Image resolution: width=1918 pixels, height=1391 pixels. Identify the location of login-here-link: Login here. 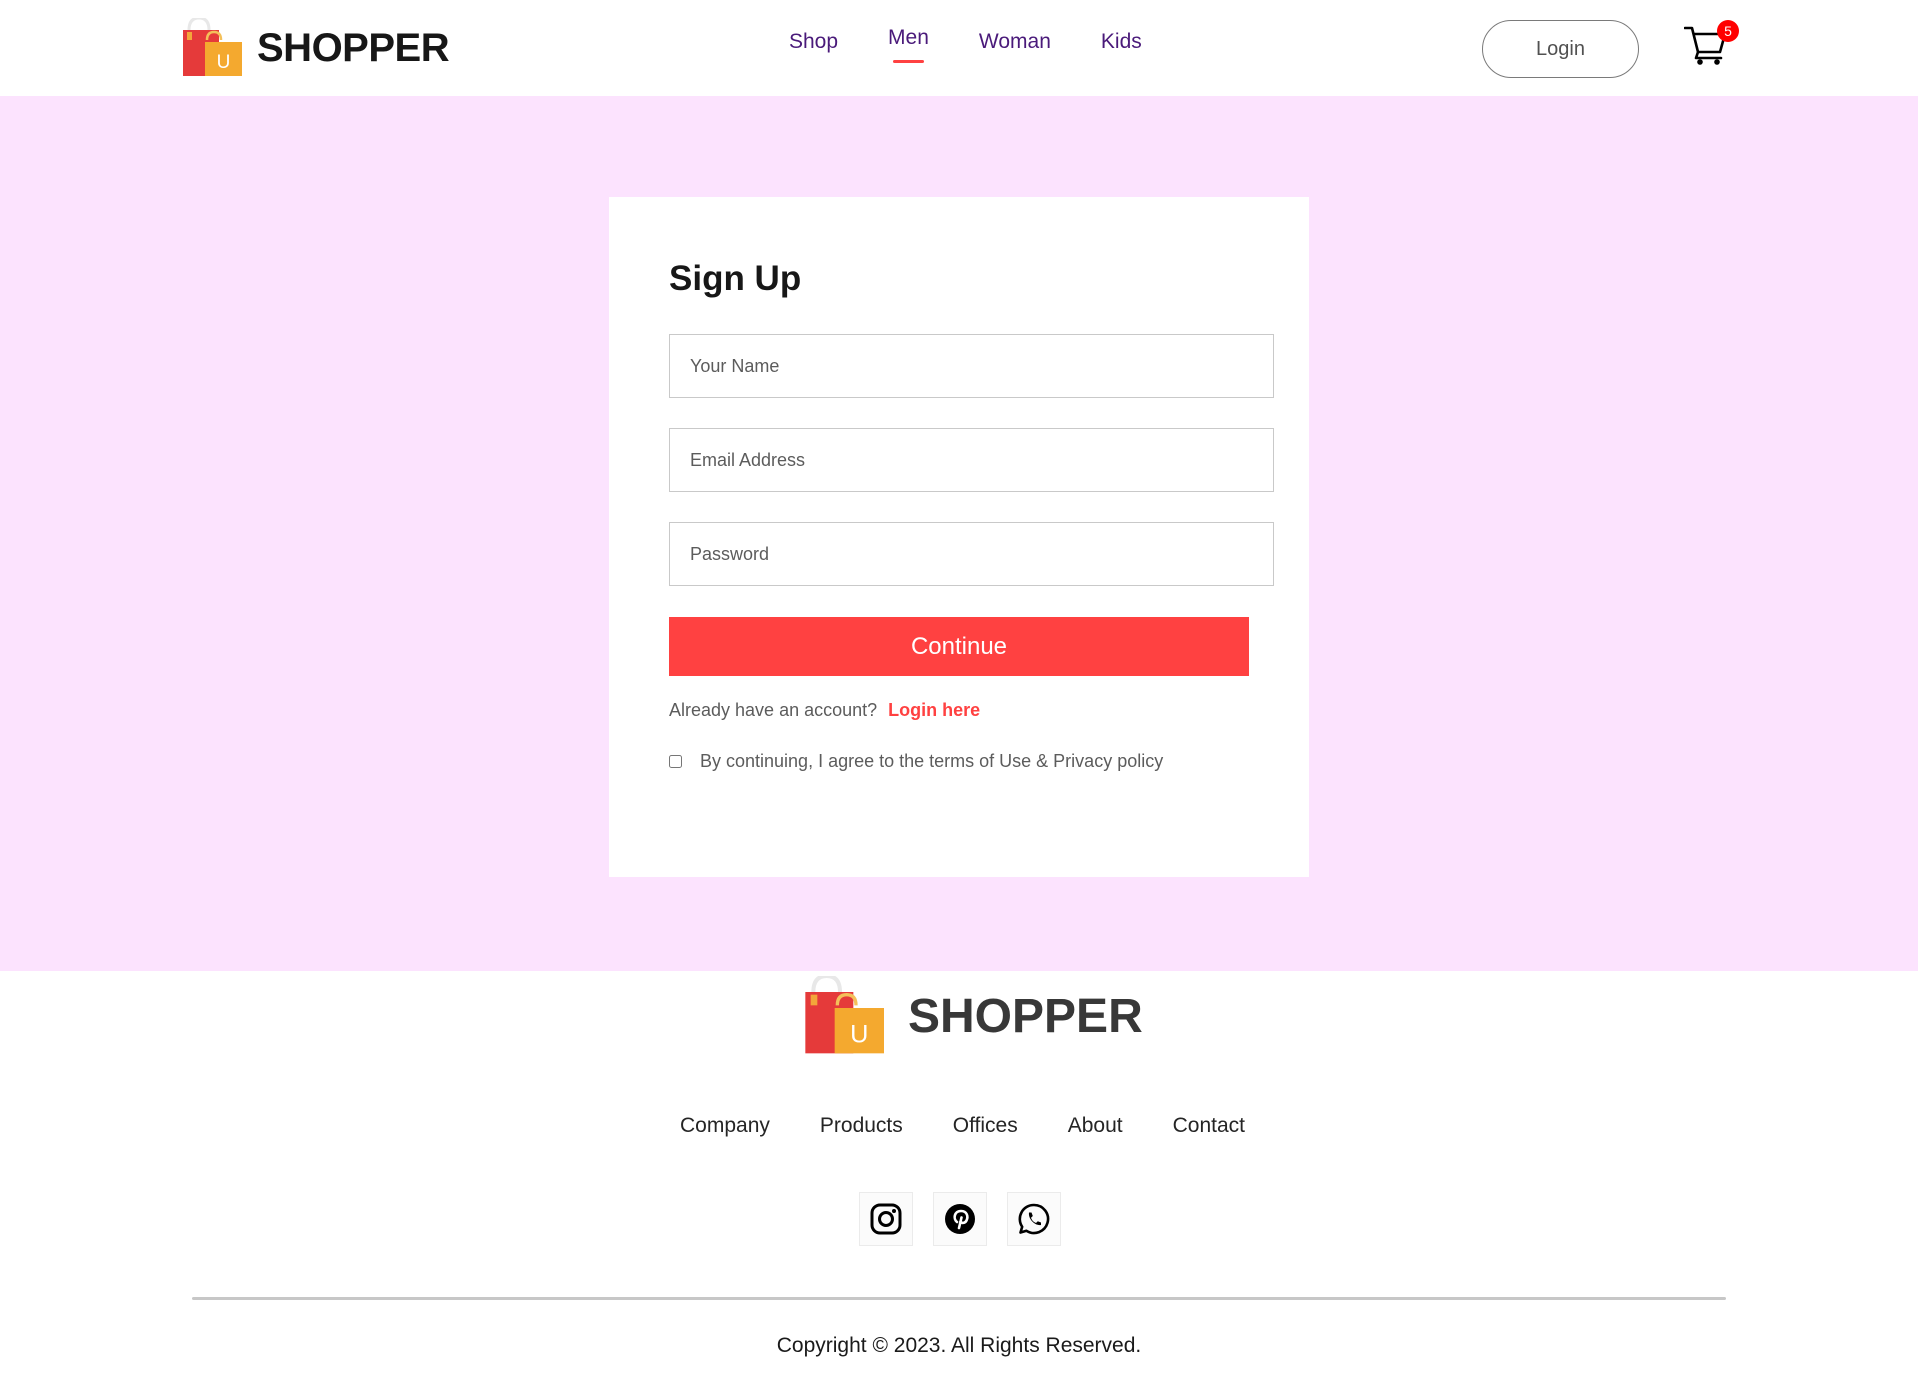
(934, 710).